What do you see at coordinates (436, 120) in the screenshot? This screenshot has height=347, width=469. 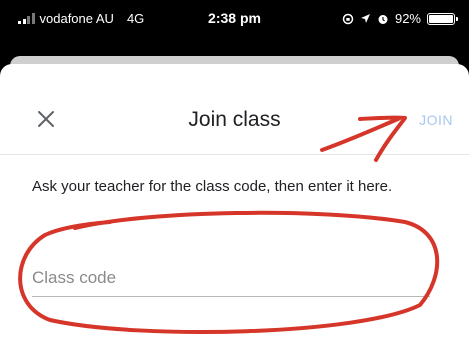 I see `join-button: JOIN` at bounding box center [436, 120].